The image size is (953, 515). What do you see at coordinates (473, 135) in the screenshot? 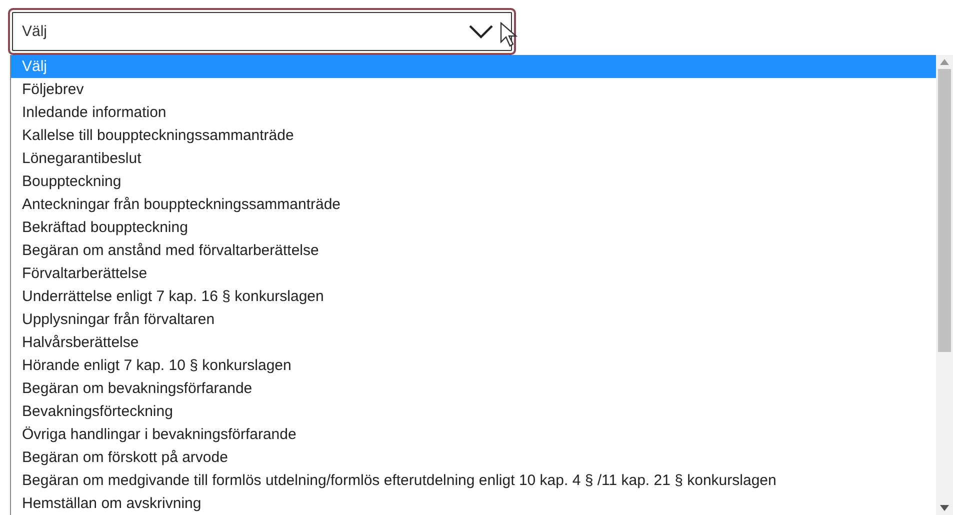
I see `dropdown-option: Kallelse till bouppteckningssammanträde` at bounding box center [473, 135].